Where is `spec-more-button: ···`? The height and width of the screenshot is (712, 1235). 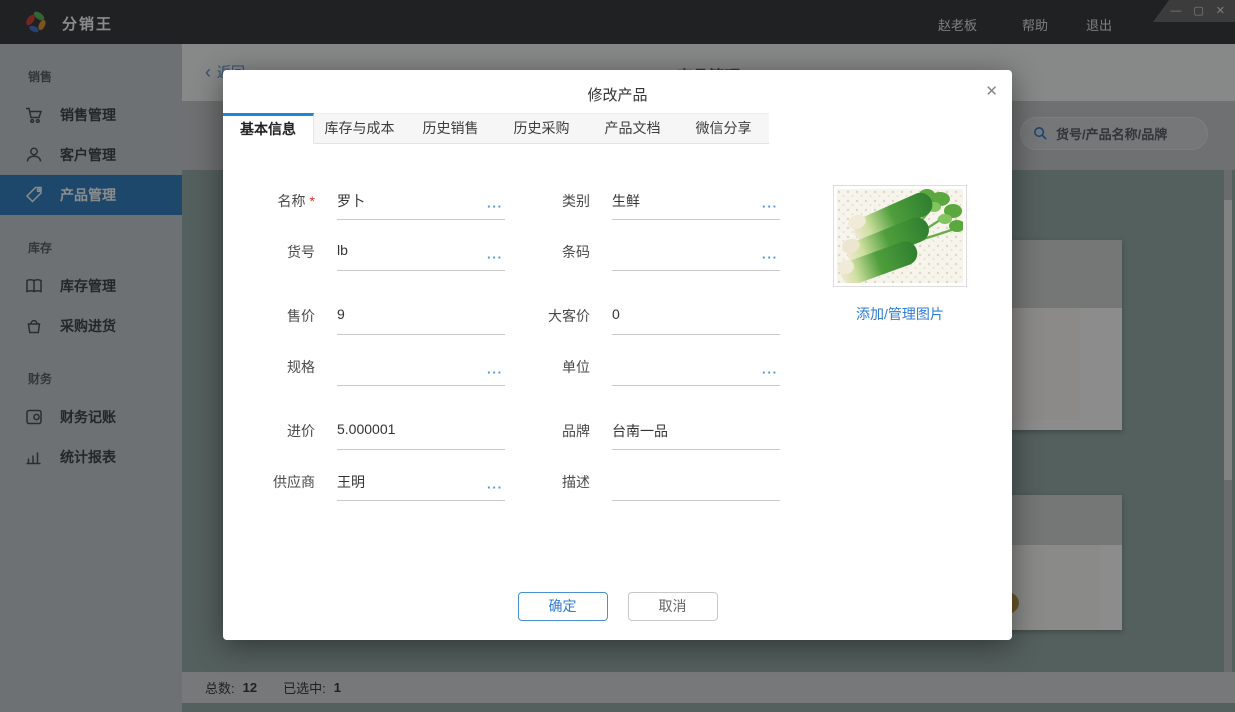
spec-more-button: ··· is located at coordinates (495, 372).